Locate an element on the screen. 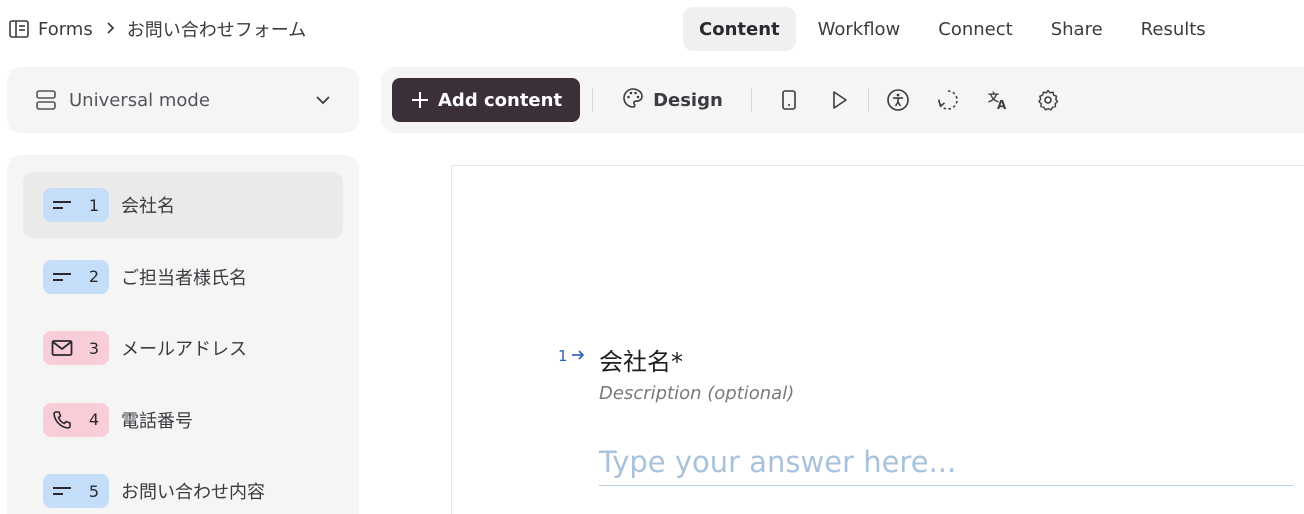 This screenshot has height=514, width=1304. add-content-label: Add content is located at coordinates (500, 100).